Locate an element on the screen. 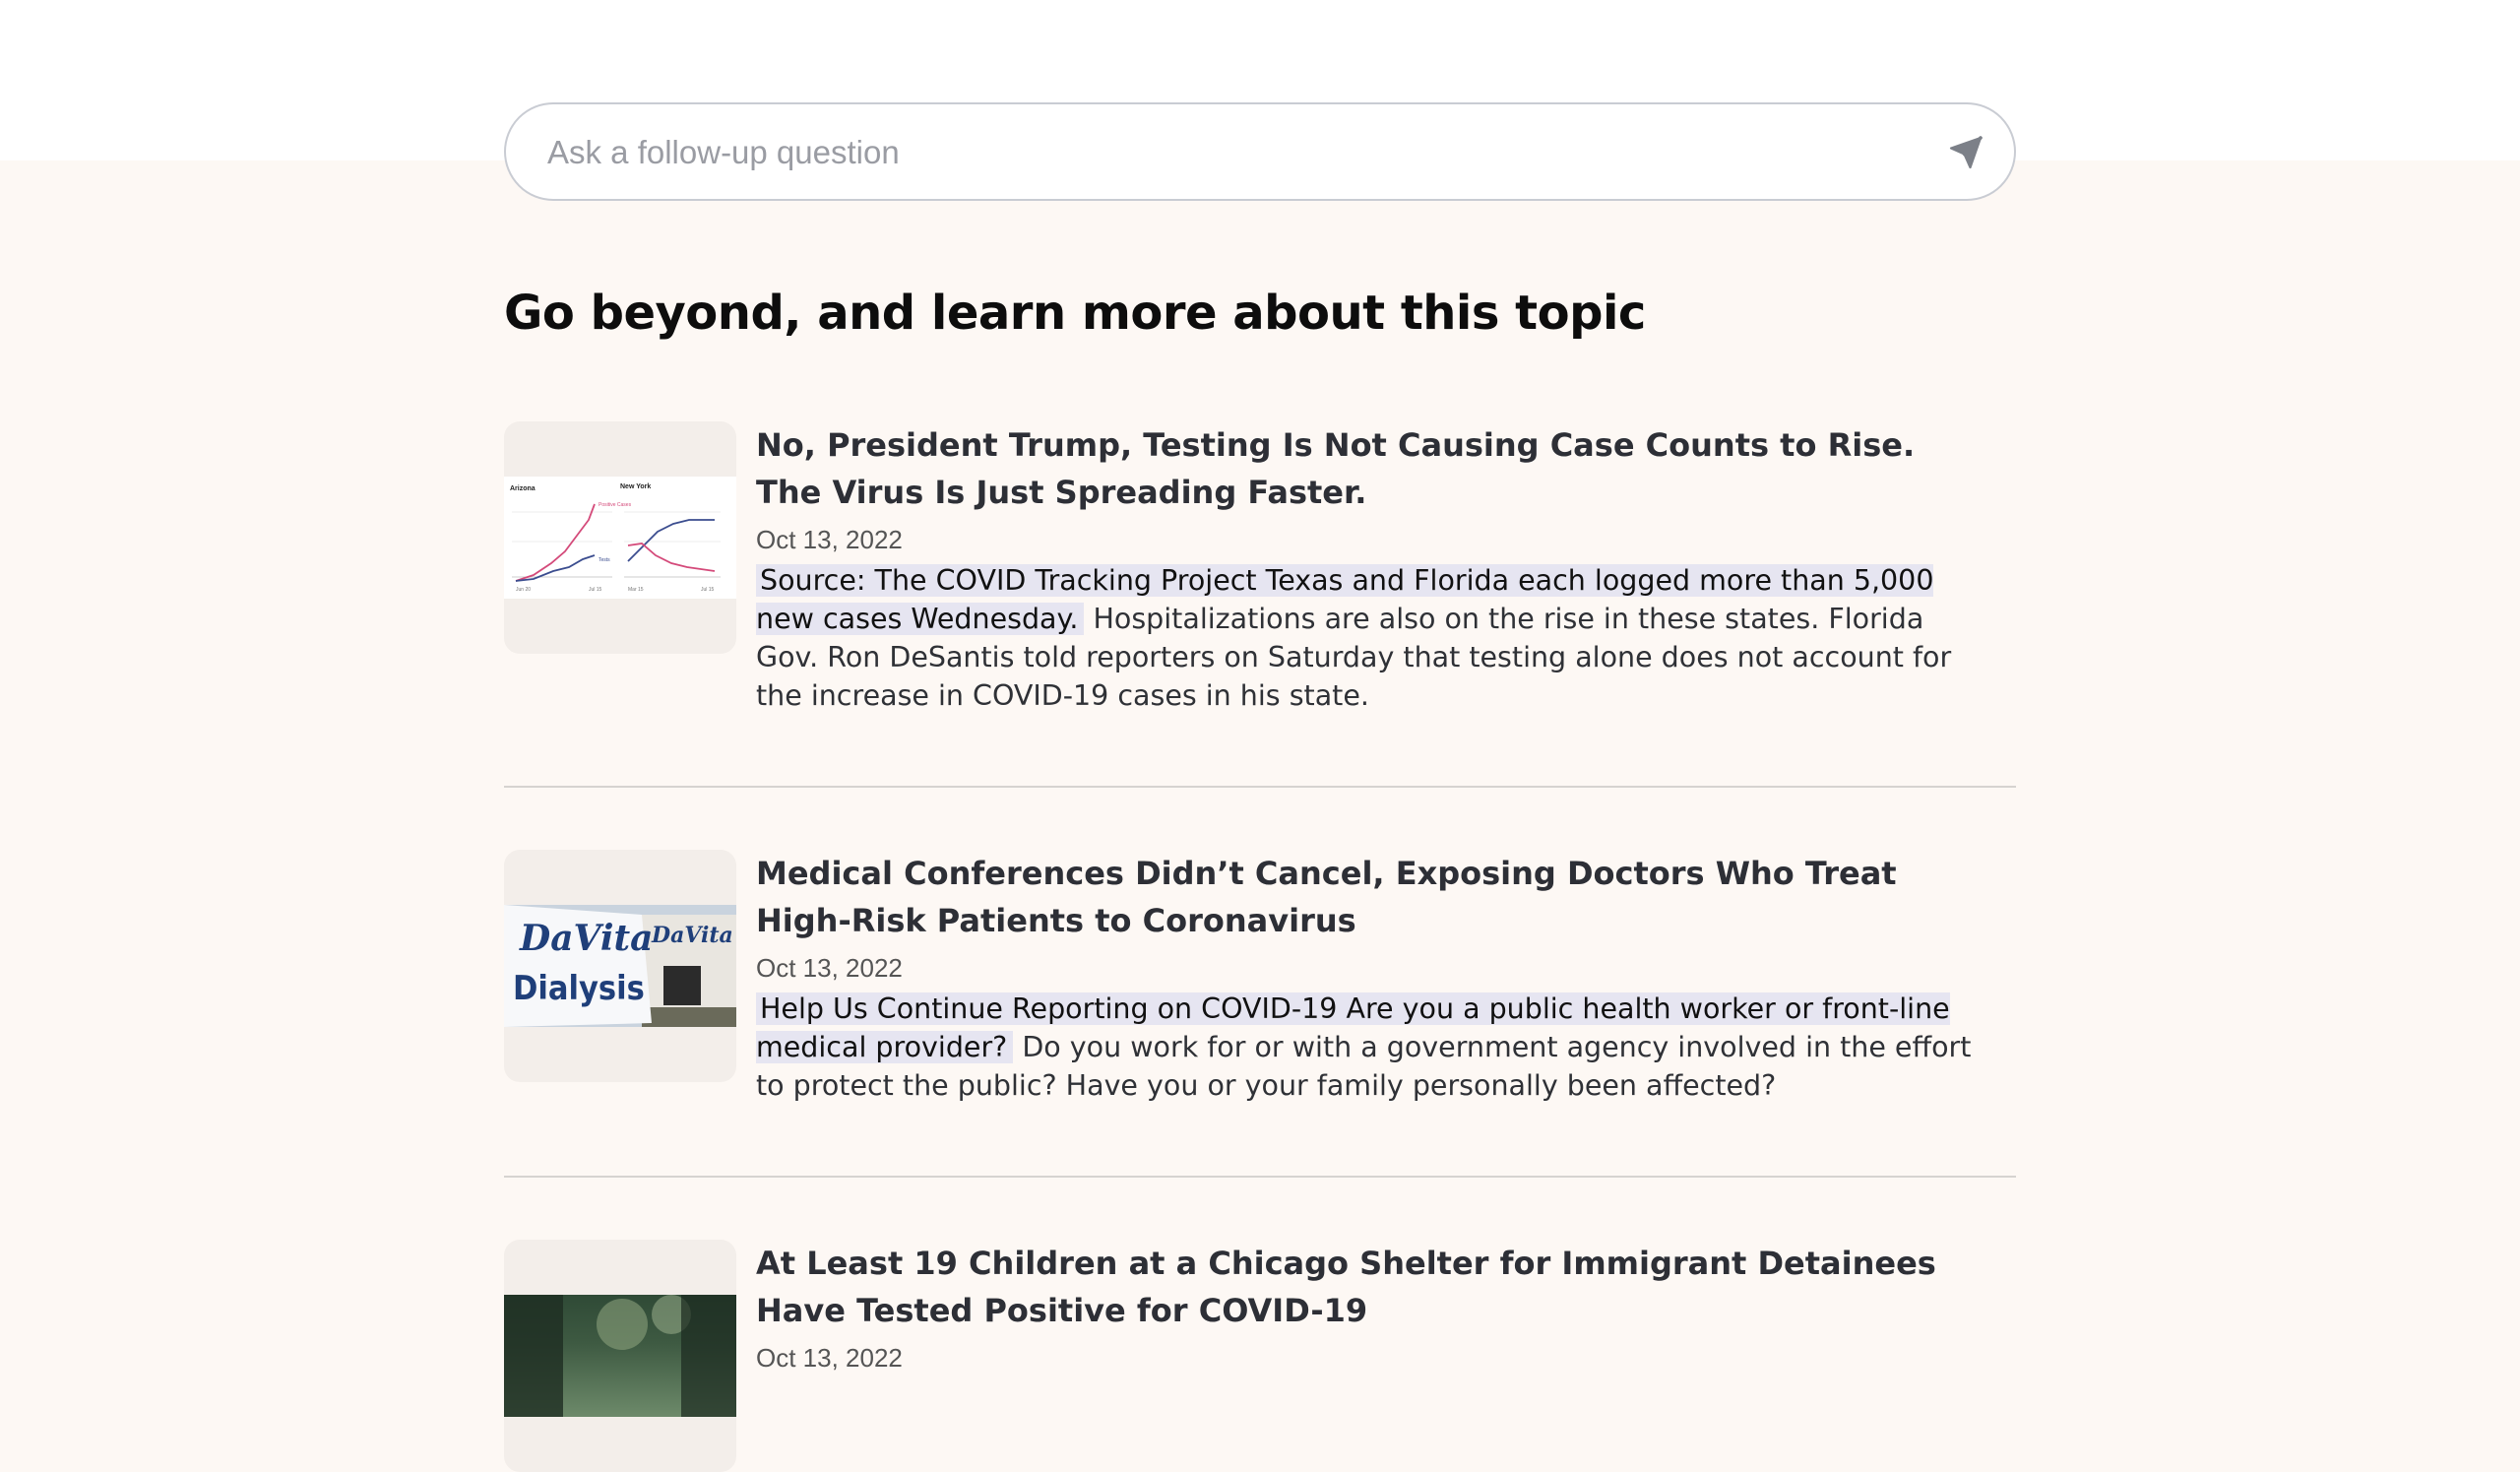 Image resolution: width=2520 pixels, height=1472 pixels. chart-label-left: Arizona is located at coordinates (523, 488).